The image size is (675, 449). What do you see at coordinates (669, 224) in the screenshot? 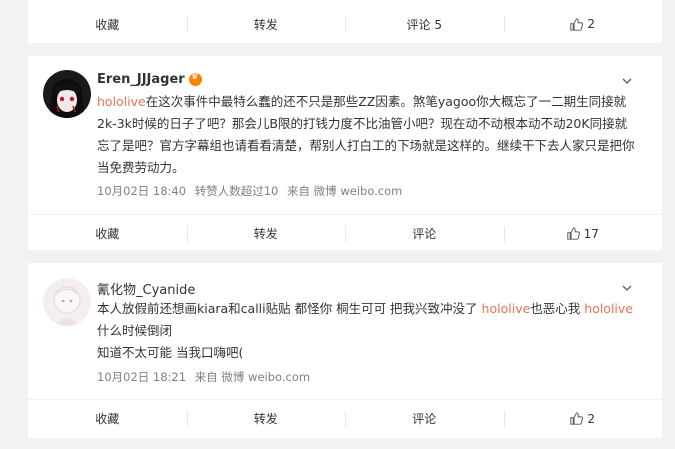
I see `scrollbar` at bounding box center [669, 224].